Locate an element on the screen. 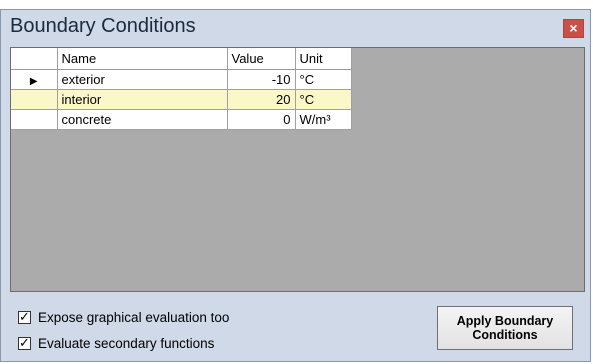 Image resolution: width=593 pixels, height=364 pixels. expose-graphical-checkbox: ✓ is located at coordinates (24, 316).